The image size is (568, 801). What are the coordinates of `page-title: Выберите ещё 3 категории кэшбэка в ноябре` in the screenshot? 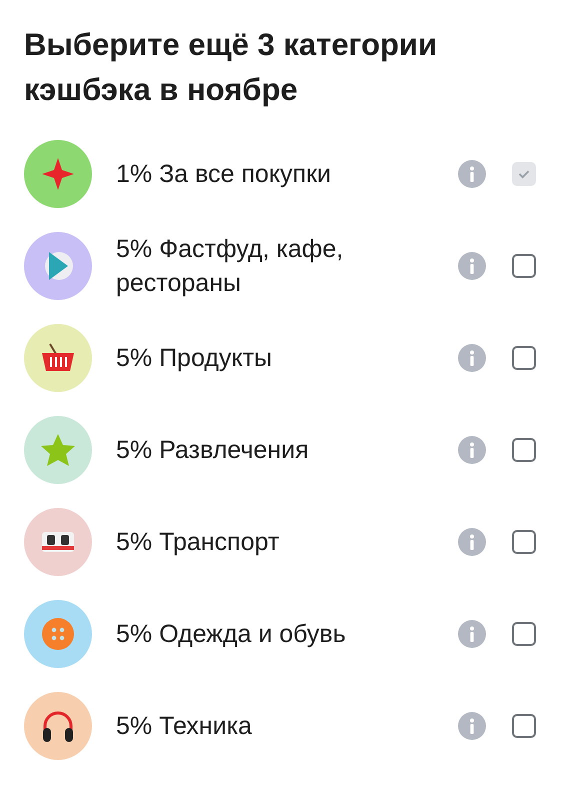 It's located at (231, 67).